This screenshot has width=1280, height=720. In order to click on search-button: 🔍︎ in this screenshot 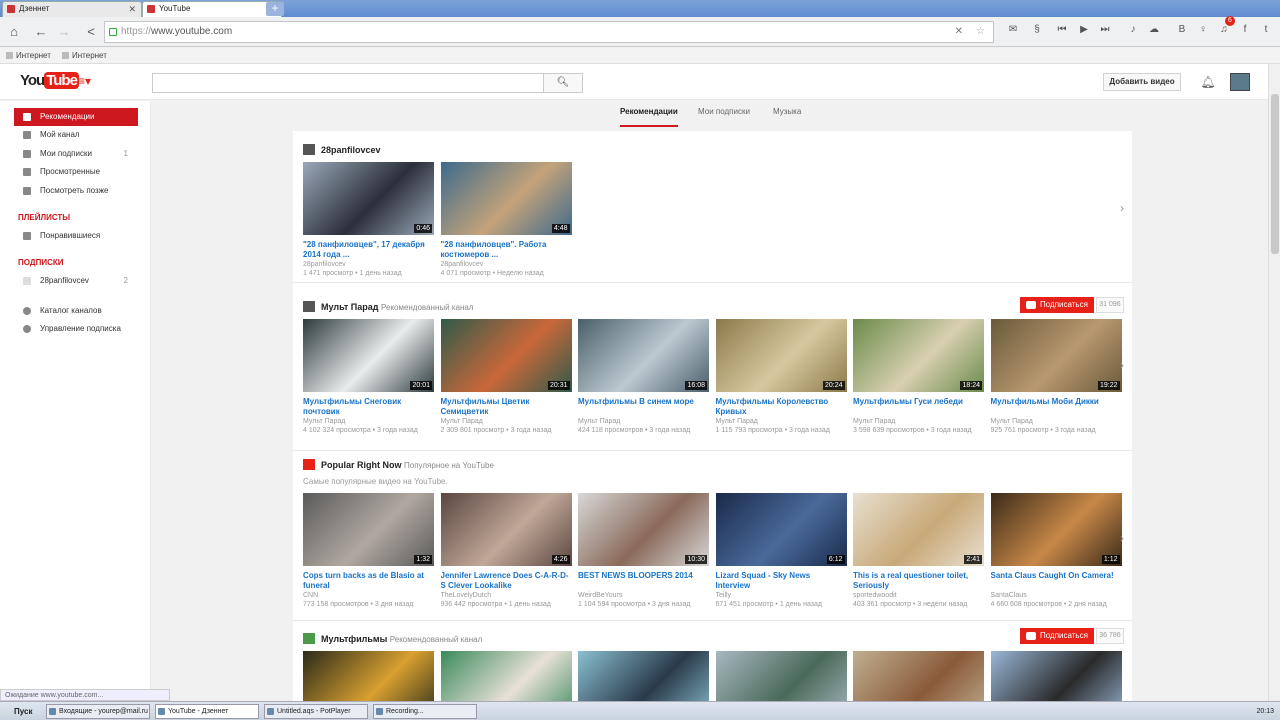, I will do `click(563, 83)`.